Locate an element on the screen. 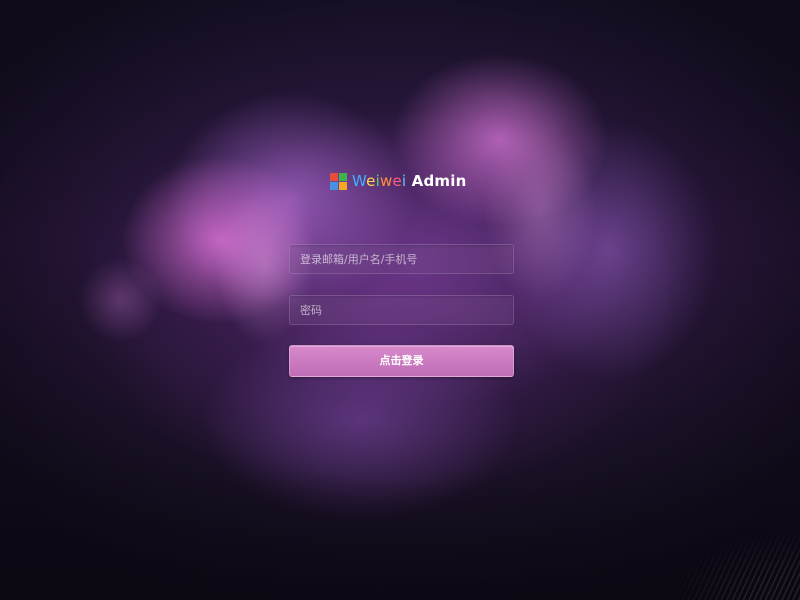  brand-logo: Weiwei Admin is located at coordinates (398, 181).